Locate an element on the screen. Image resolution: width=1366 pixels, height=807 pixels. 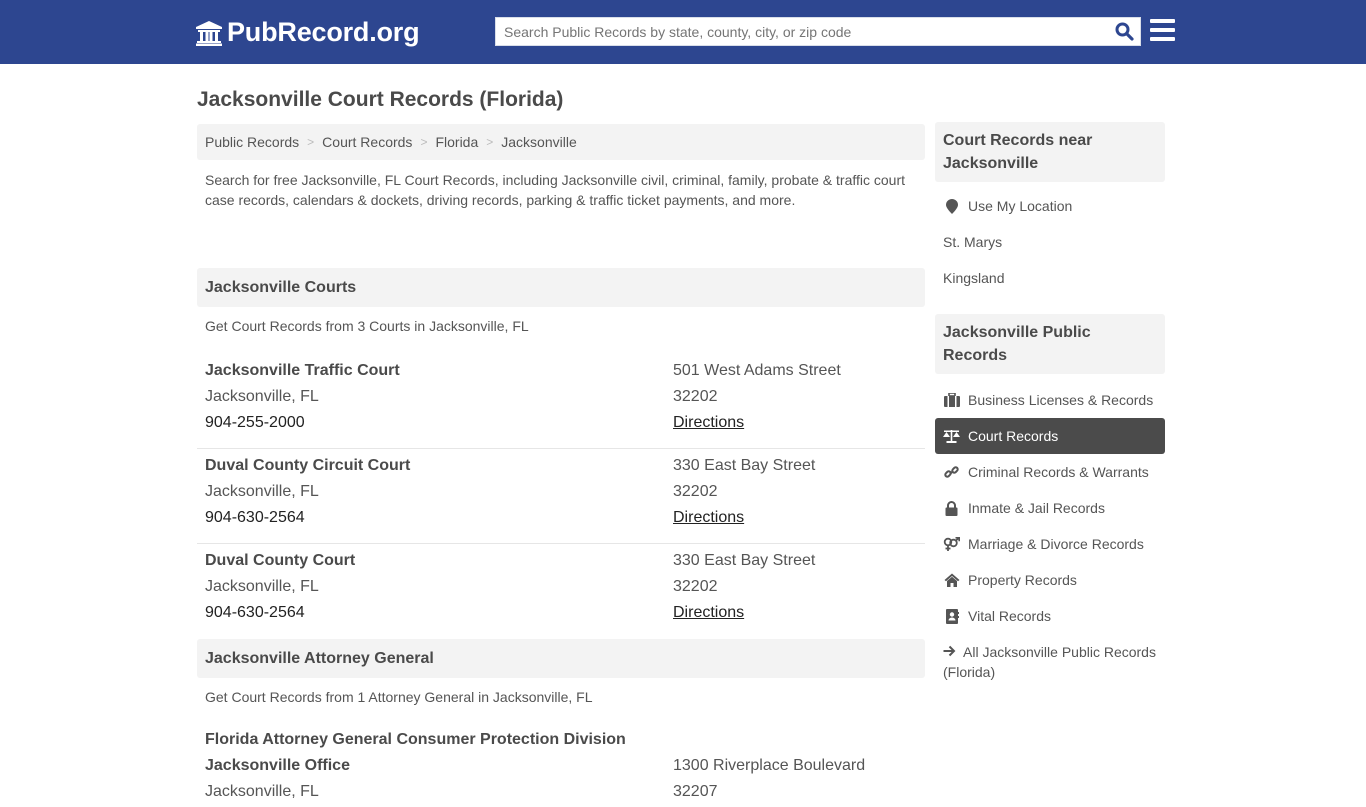
use-my-location-link: Use My Location is located at coordinates (1050, 206).